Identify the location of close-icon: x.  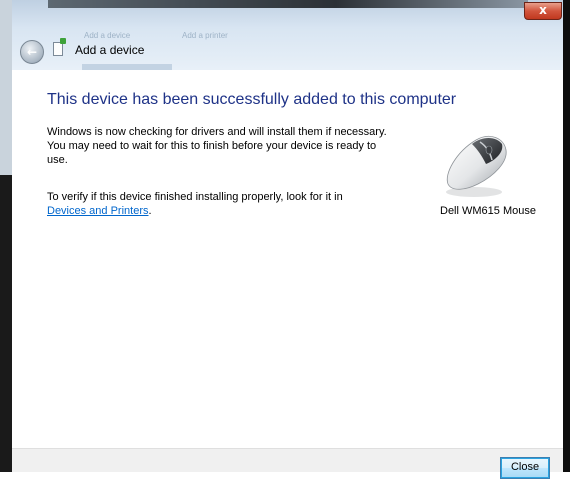
(543, 10).